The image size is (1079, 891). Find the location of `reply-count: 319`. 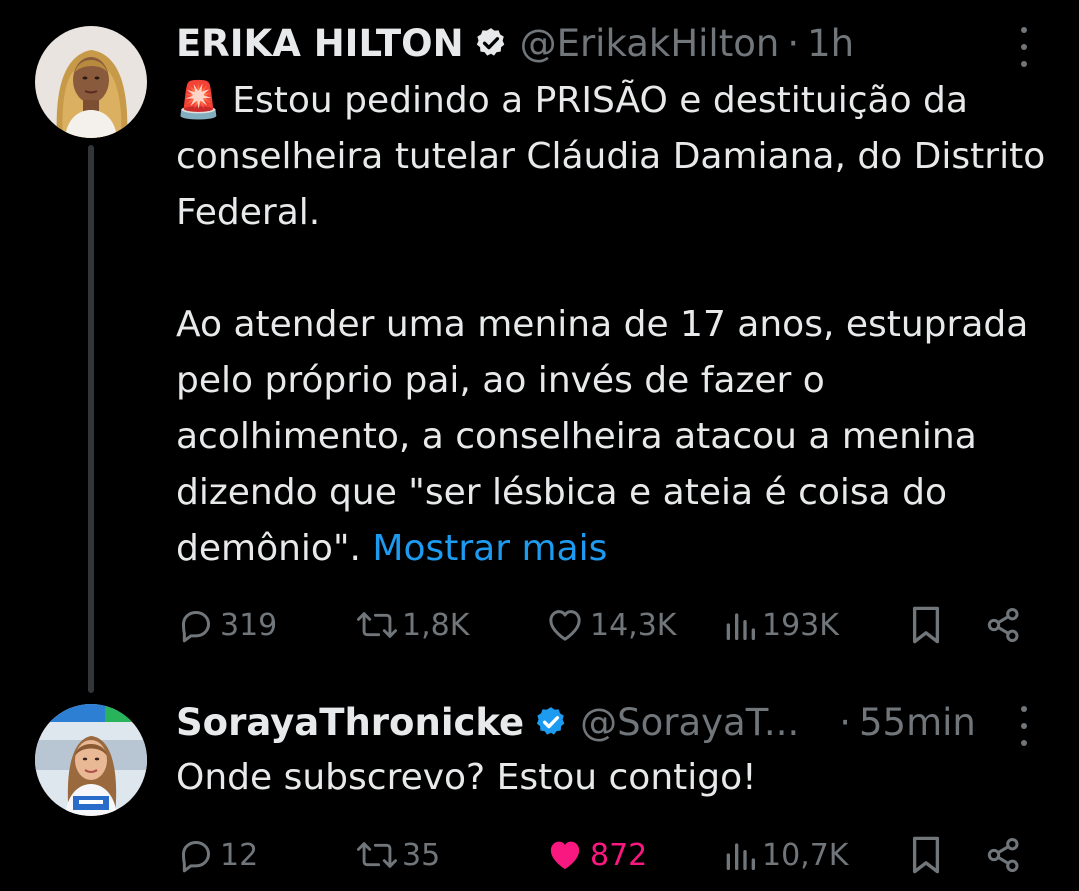

reply-count: 319 is located at coordinates (249, 625).